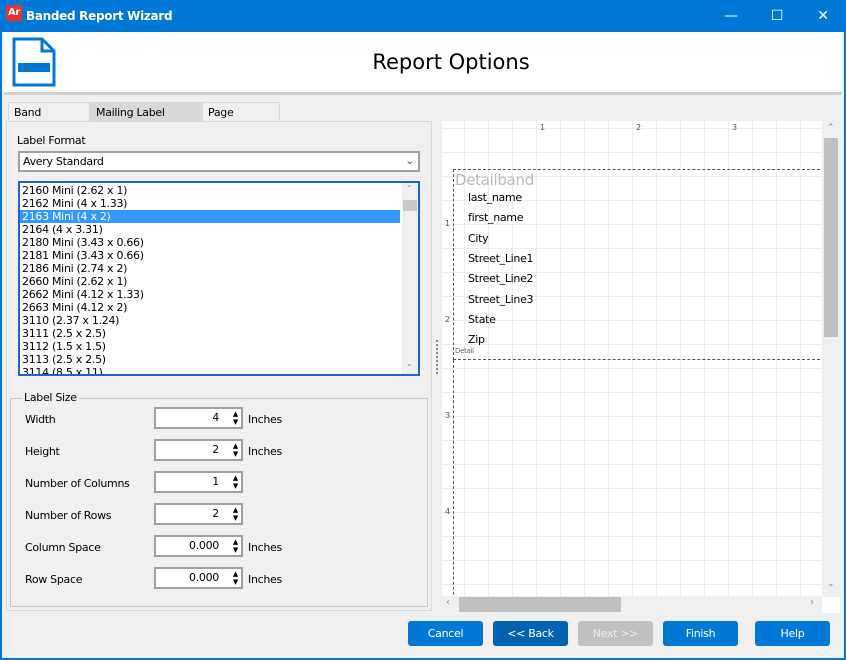  I want to click on list-item: 2160 Mini (2.62 x 1), so click(219, 190).